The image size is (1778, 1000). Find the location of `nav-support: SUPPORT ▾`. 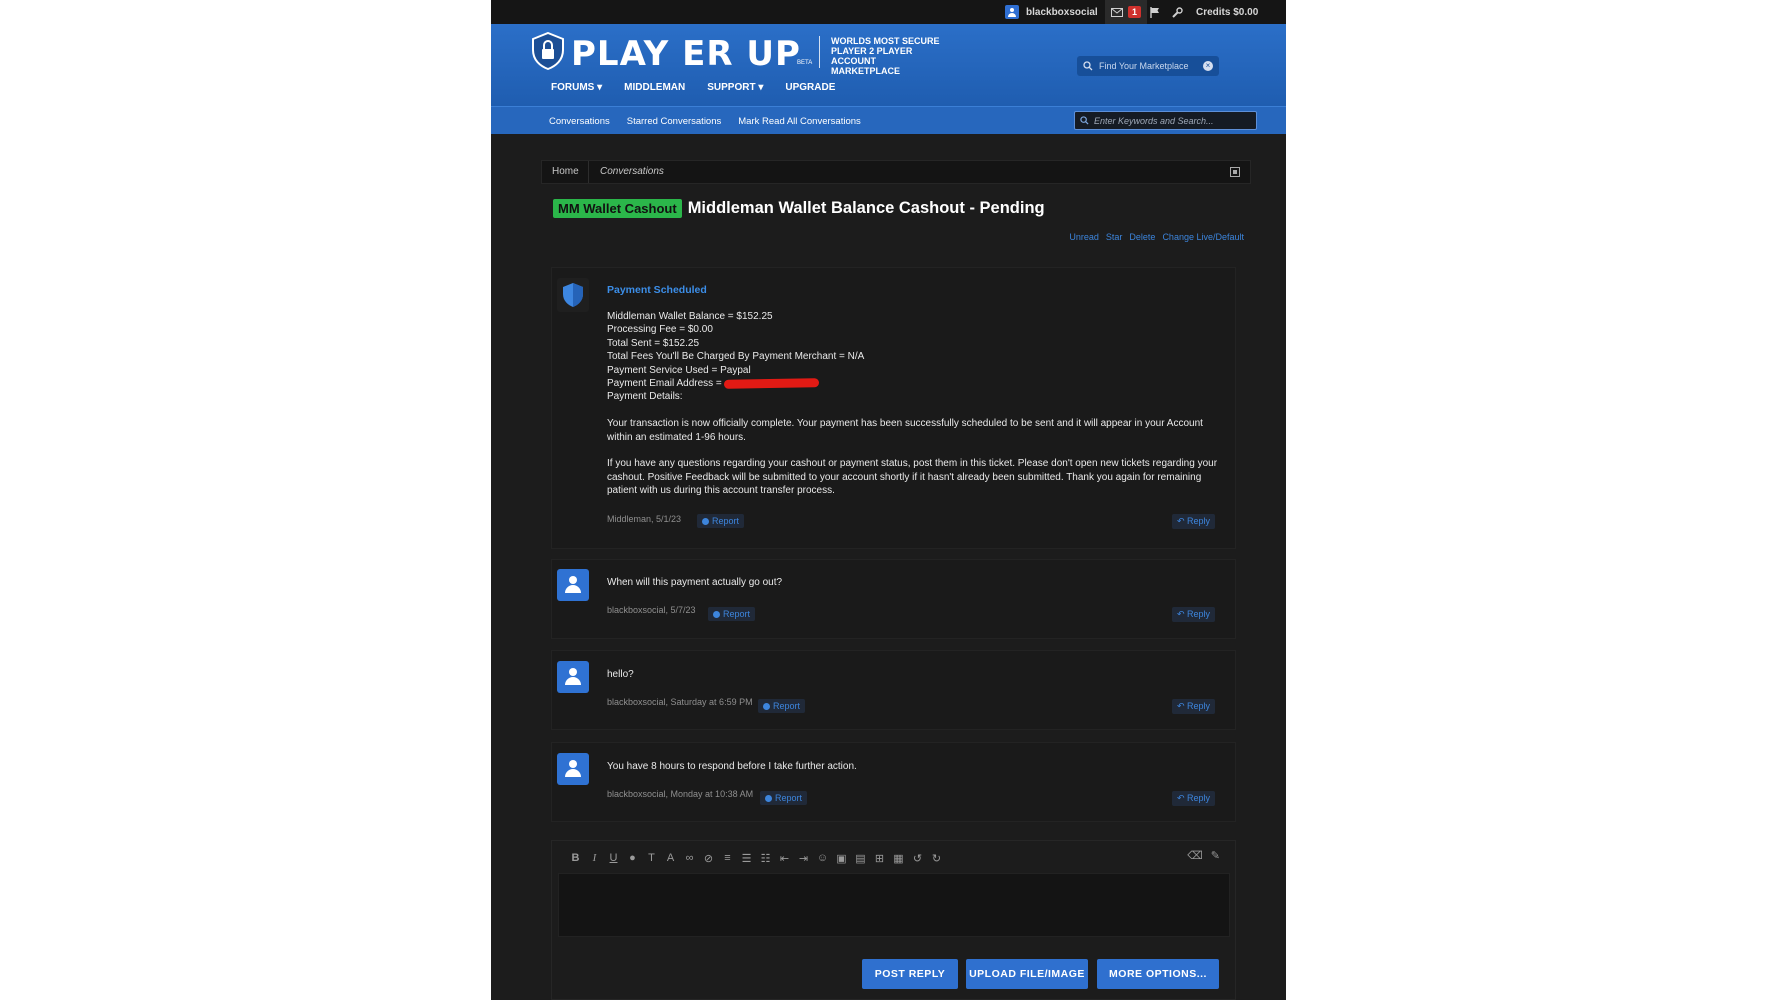

nav-support: SUPPORT ▾ is located at coordinates (735, 88).